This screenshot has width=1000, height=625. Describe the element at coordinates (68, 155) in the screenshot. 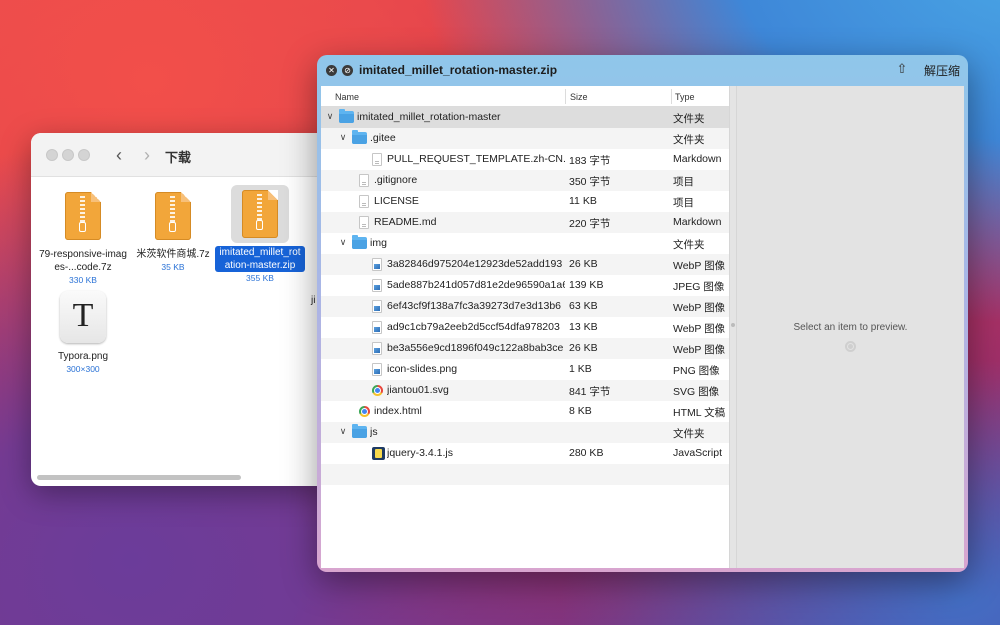

I see `minimize-window-button` at that location.